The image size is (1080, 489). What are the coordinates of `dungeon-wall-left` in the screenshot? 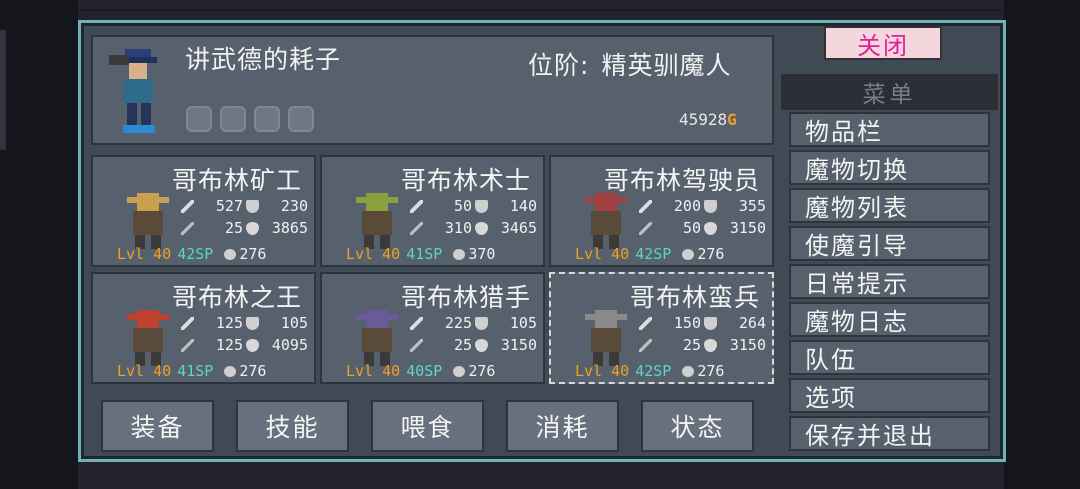 It's located at (39, 244).